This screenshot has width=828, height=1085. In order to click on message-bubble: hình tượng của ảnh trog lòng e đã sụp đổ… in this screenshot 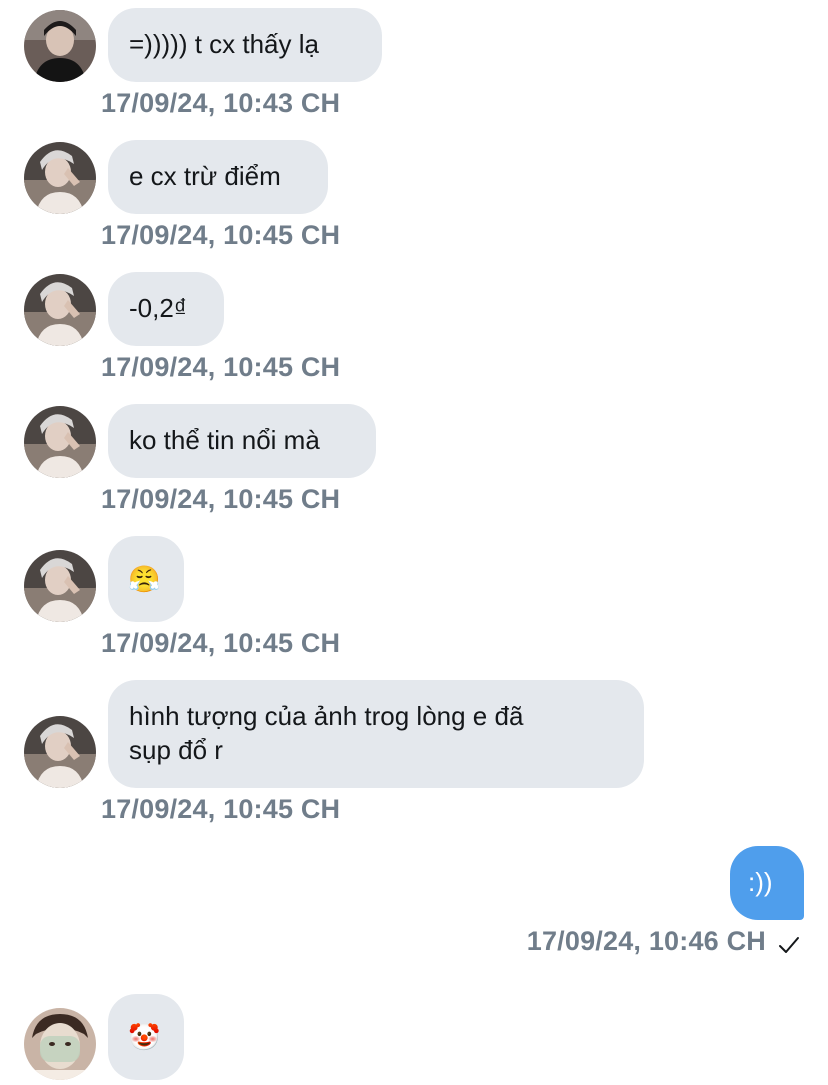, I will do `click(376, 734)`.